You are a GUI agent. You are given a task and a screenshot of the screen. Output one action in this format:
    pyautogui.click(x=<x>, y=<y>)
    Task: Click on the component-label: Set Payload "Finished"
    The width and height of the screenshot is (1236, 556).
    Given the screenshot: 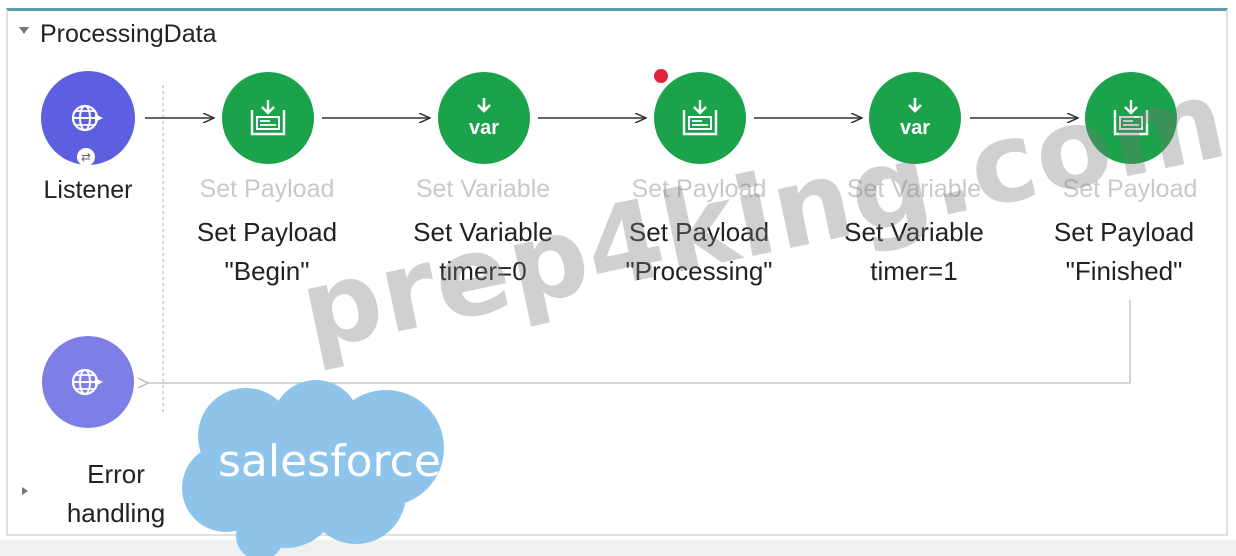 What is the action you would take?
    pyautogui.click(x=1124, y=252)
    